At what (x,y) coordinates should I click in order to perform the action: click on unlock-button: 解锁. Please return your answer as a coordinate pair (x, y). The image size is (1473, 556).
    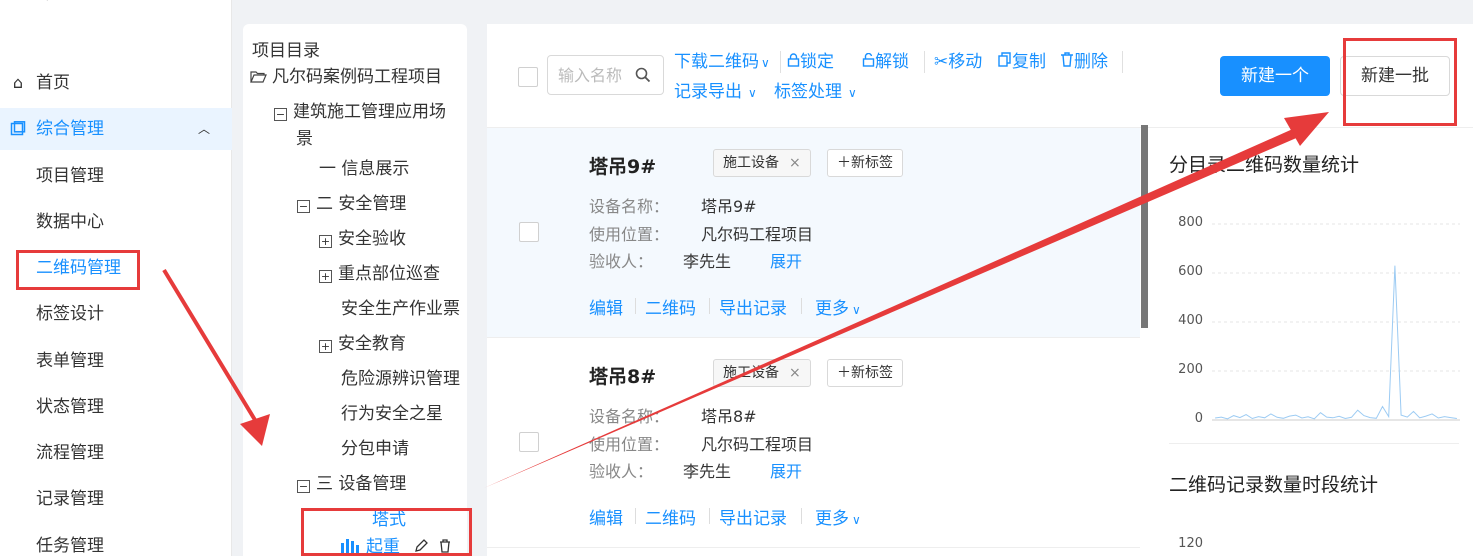
    Looking at the image, I should click on (885, 62).